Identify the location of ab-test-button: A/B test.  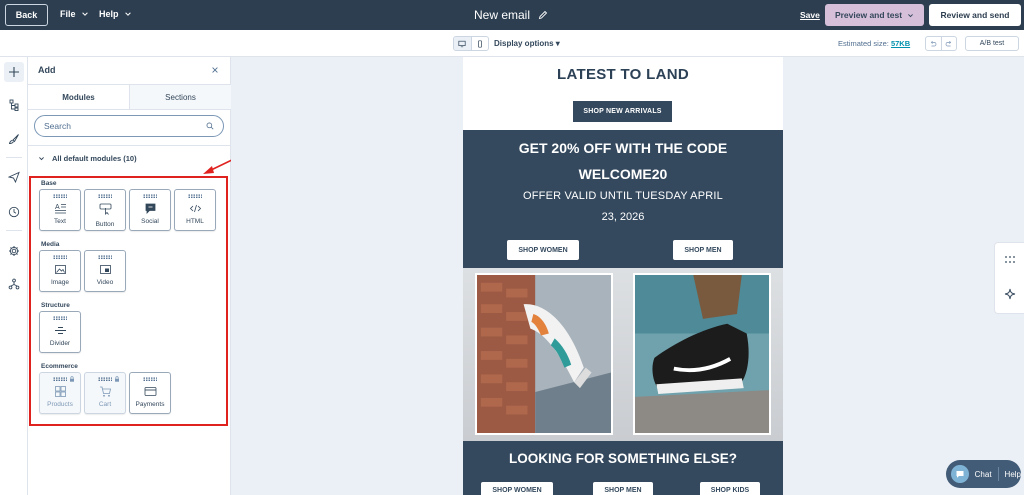
(992, 43).